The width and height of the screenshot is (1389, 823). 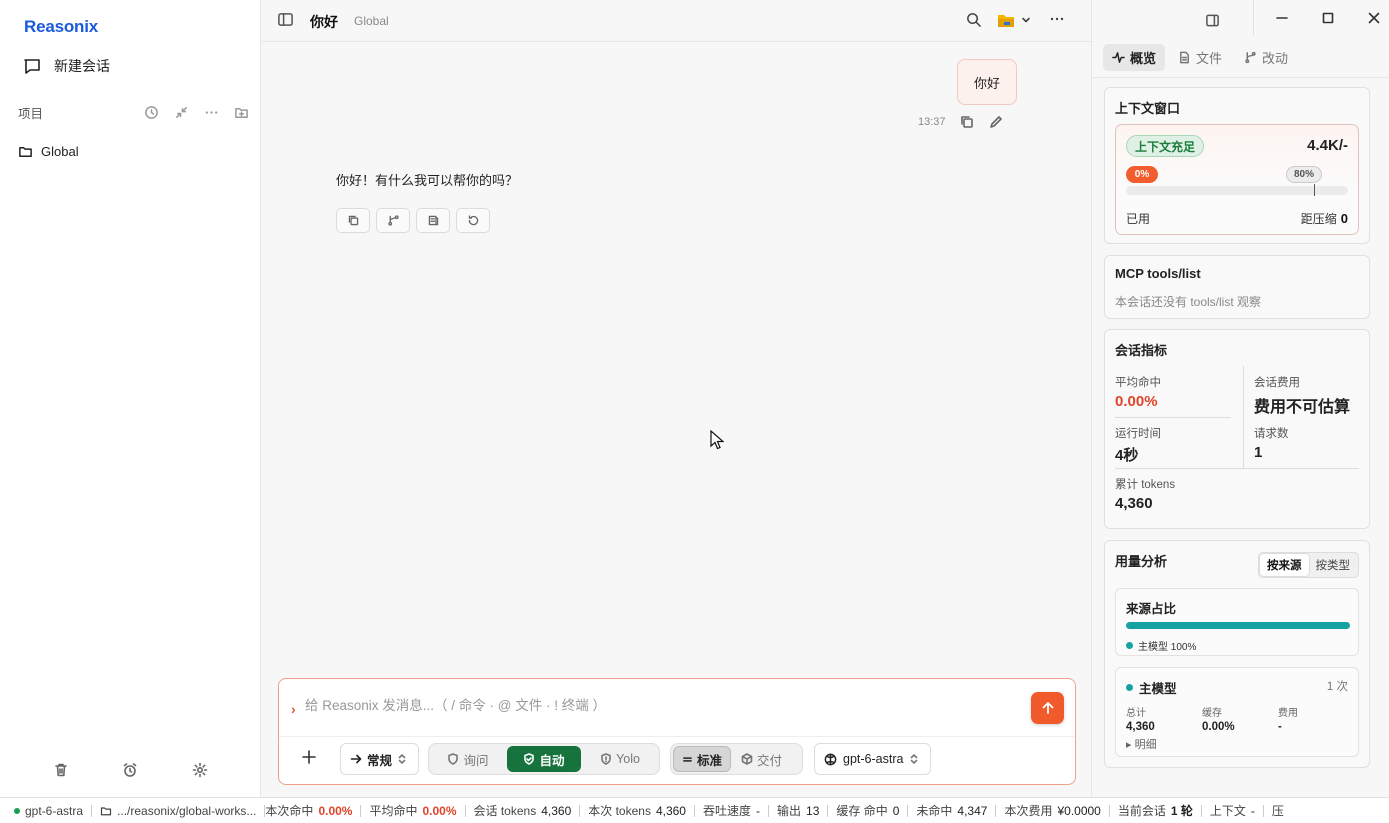 What do you see at coordinates (1288, 713) in the screenshot?
I see `usage-fee-label: 费用` at bounding box center [1288, 713].